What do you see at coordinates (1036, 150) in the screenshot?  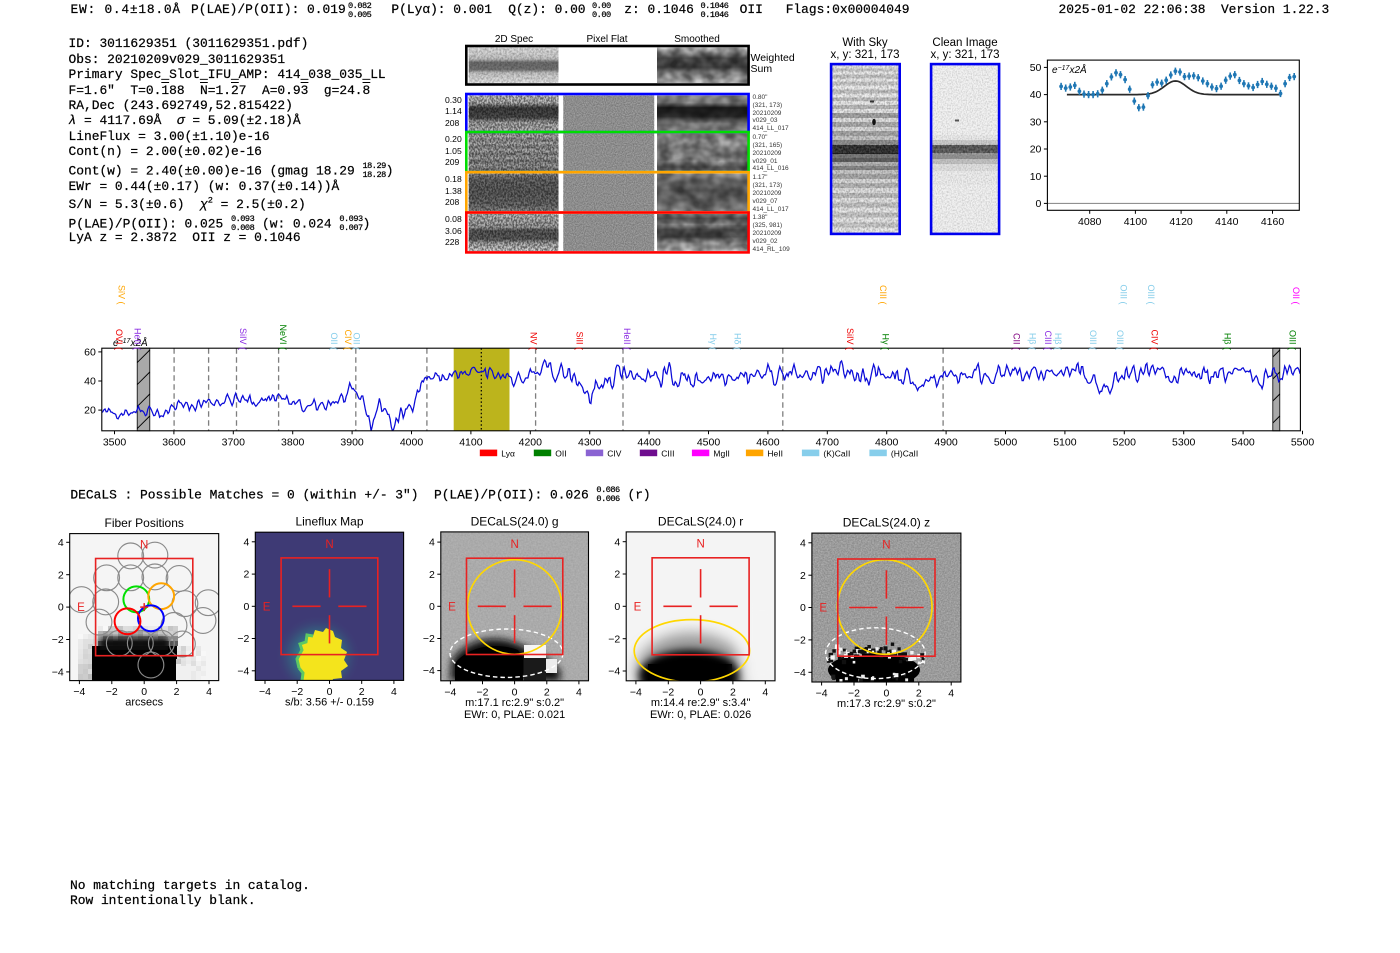 I see `svg-text: 20` at bounding box center [1036, 150].